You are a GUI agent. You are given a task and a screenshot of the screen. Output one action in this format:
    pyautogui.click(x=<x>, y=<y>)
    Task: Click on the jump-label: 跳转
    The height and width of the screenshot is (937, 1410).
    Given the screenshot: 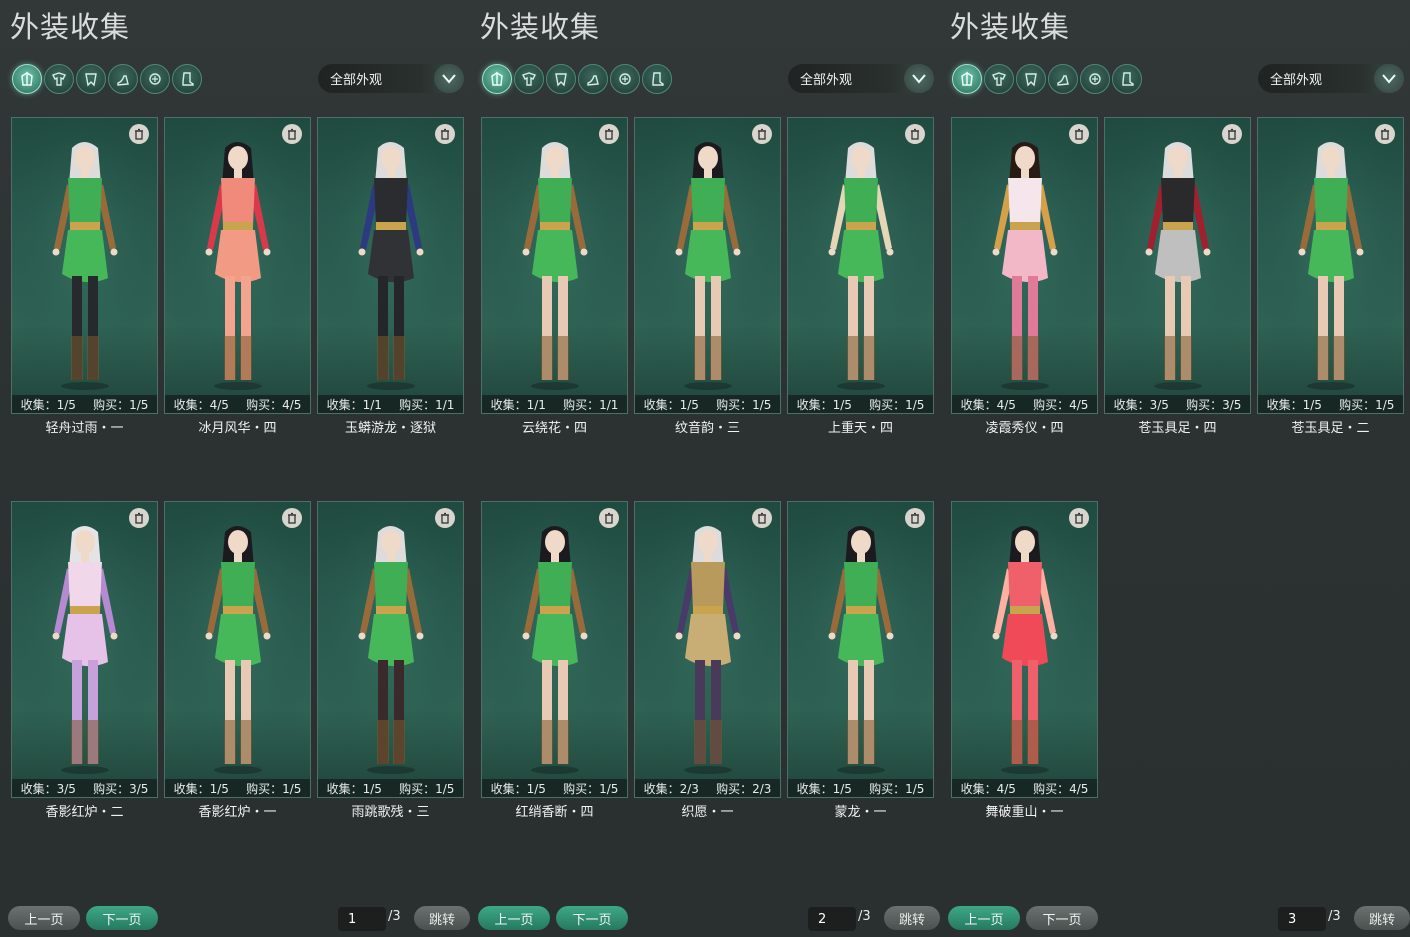 What is the action you would take?
    pyautogui.click(x=441, y=920)
    